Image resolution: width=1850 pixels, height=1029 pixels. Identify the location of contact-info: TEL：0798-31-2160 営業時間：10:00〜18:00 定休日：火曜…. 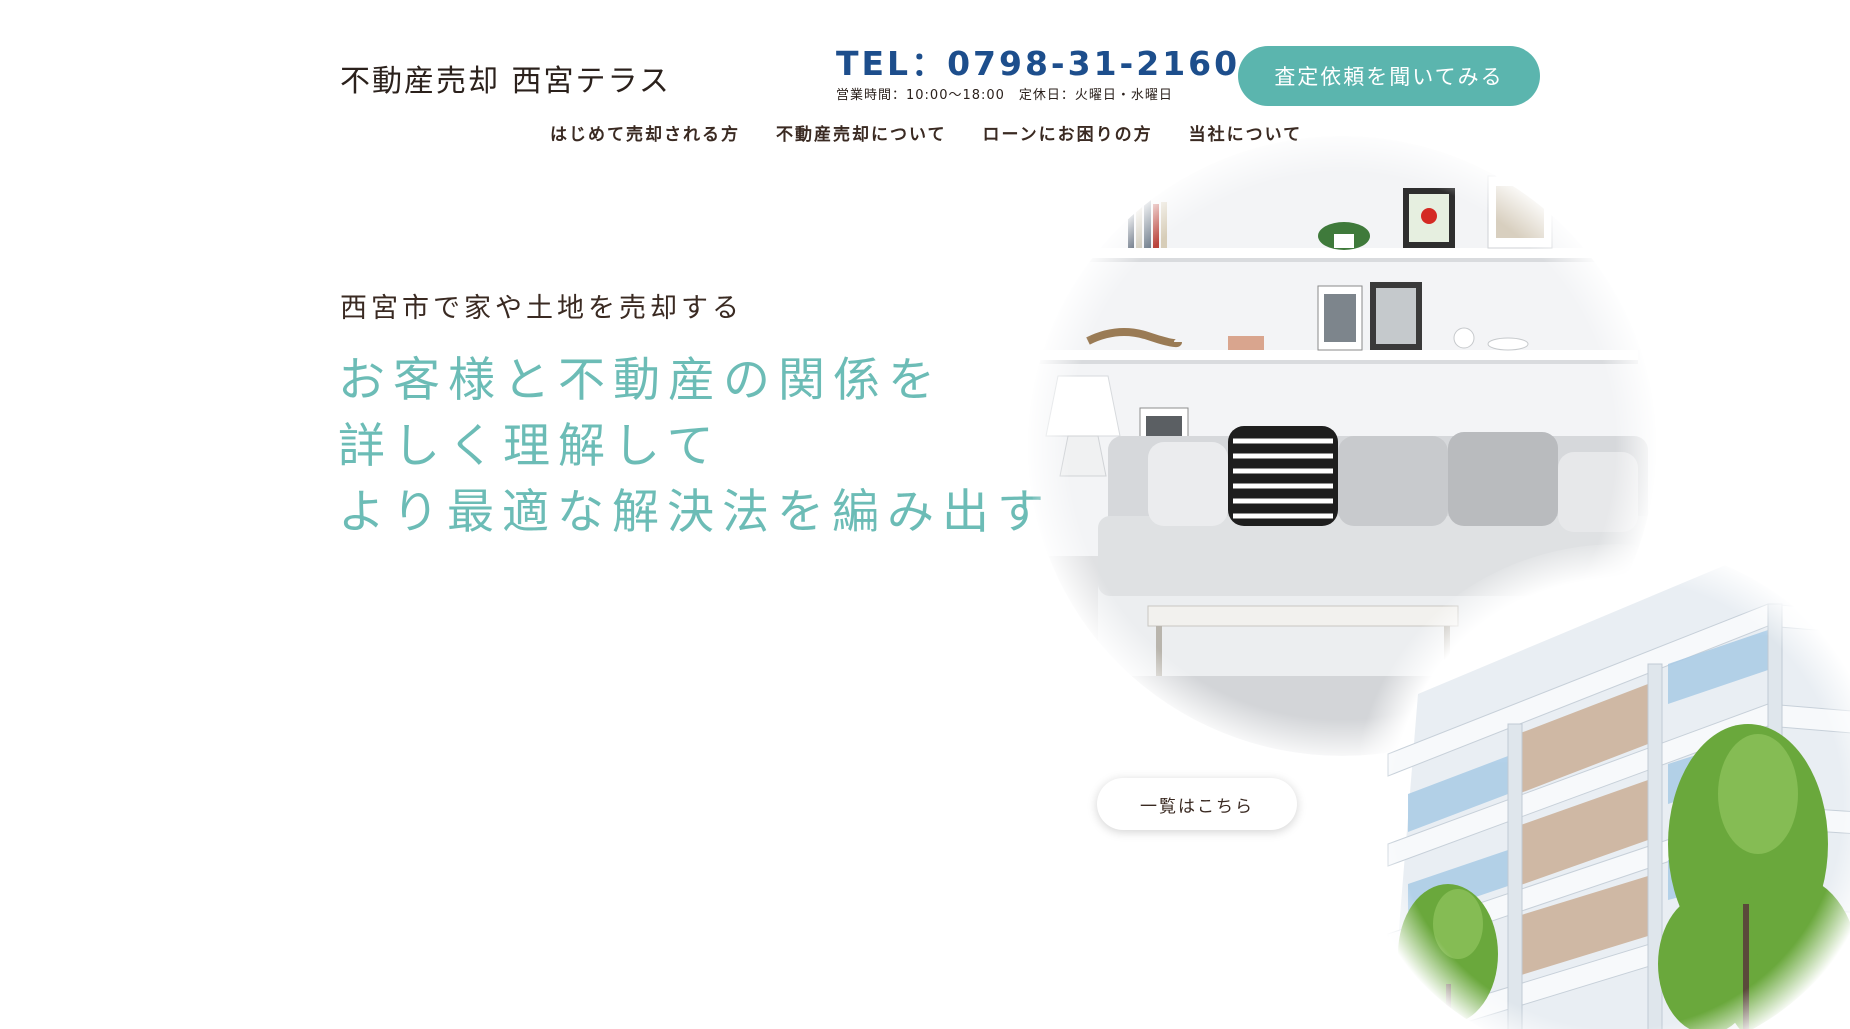
(1038, 73).